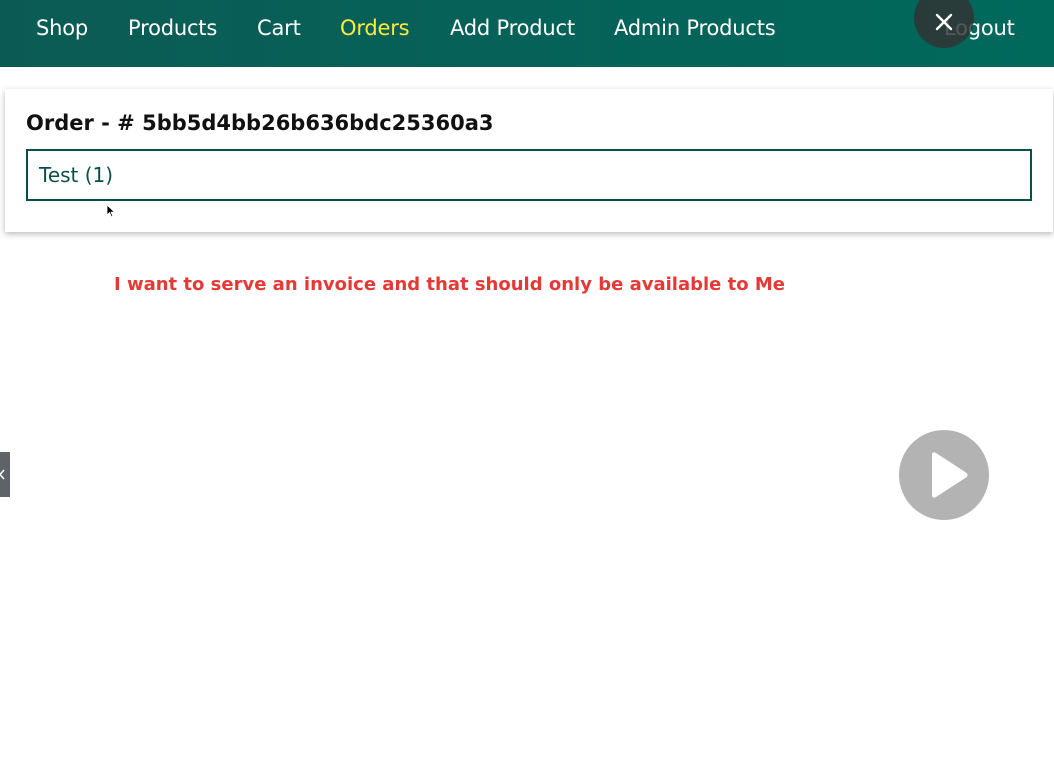 The height and width of the screenshot is (784, 1054). I want to click on nav-link-cart: Cart, so click(279, 28).